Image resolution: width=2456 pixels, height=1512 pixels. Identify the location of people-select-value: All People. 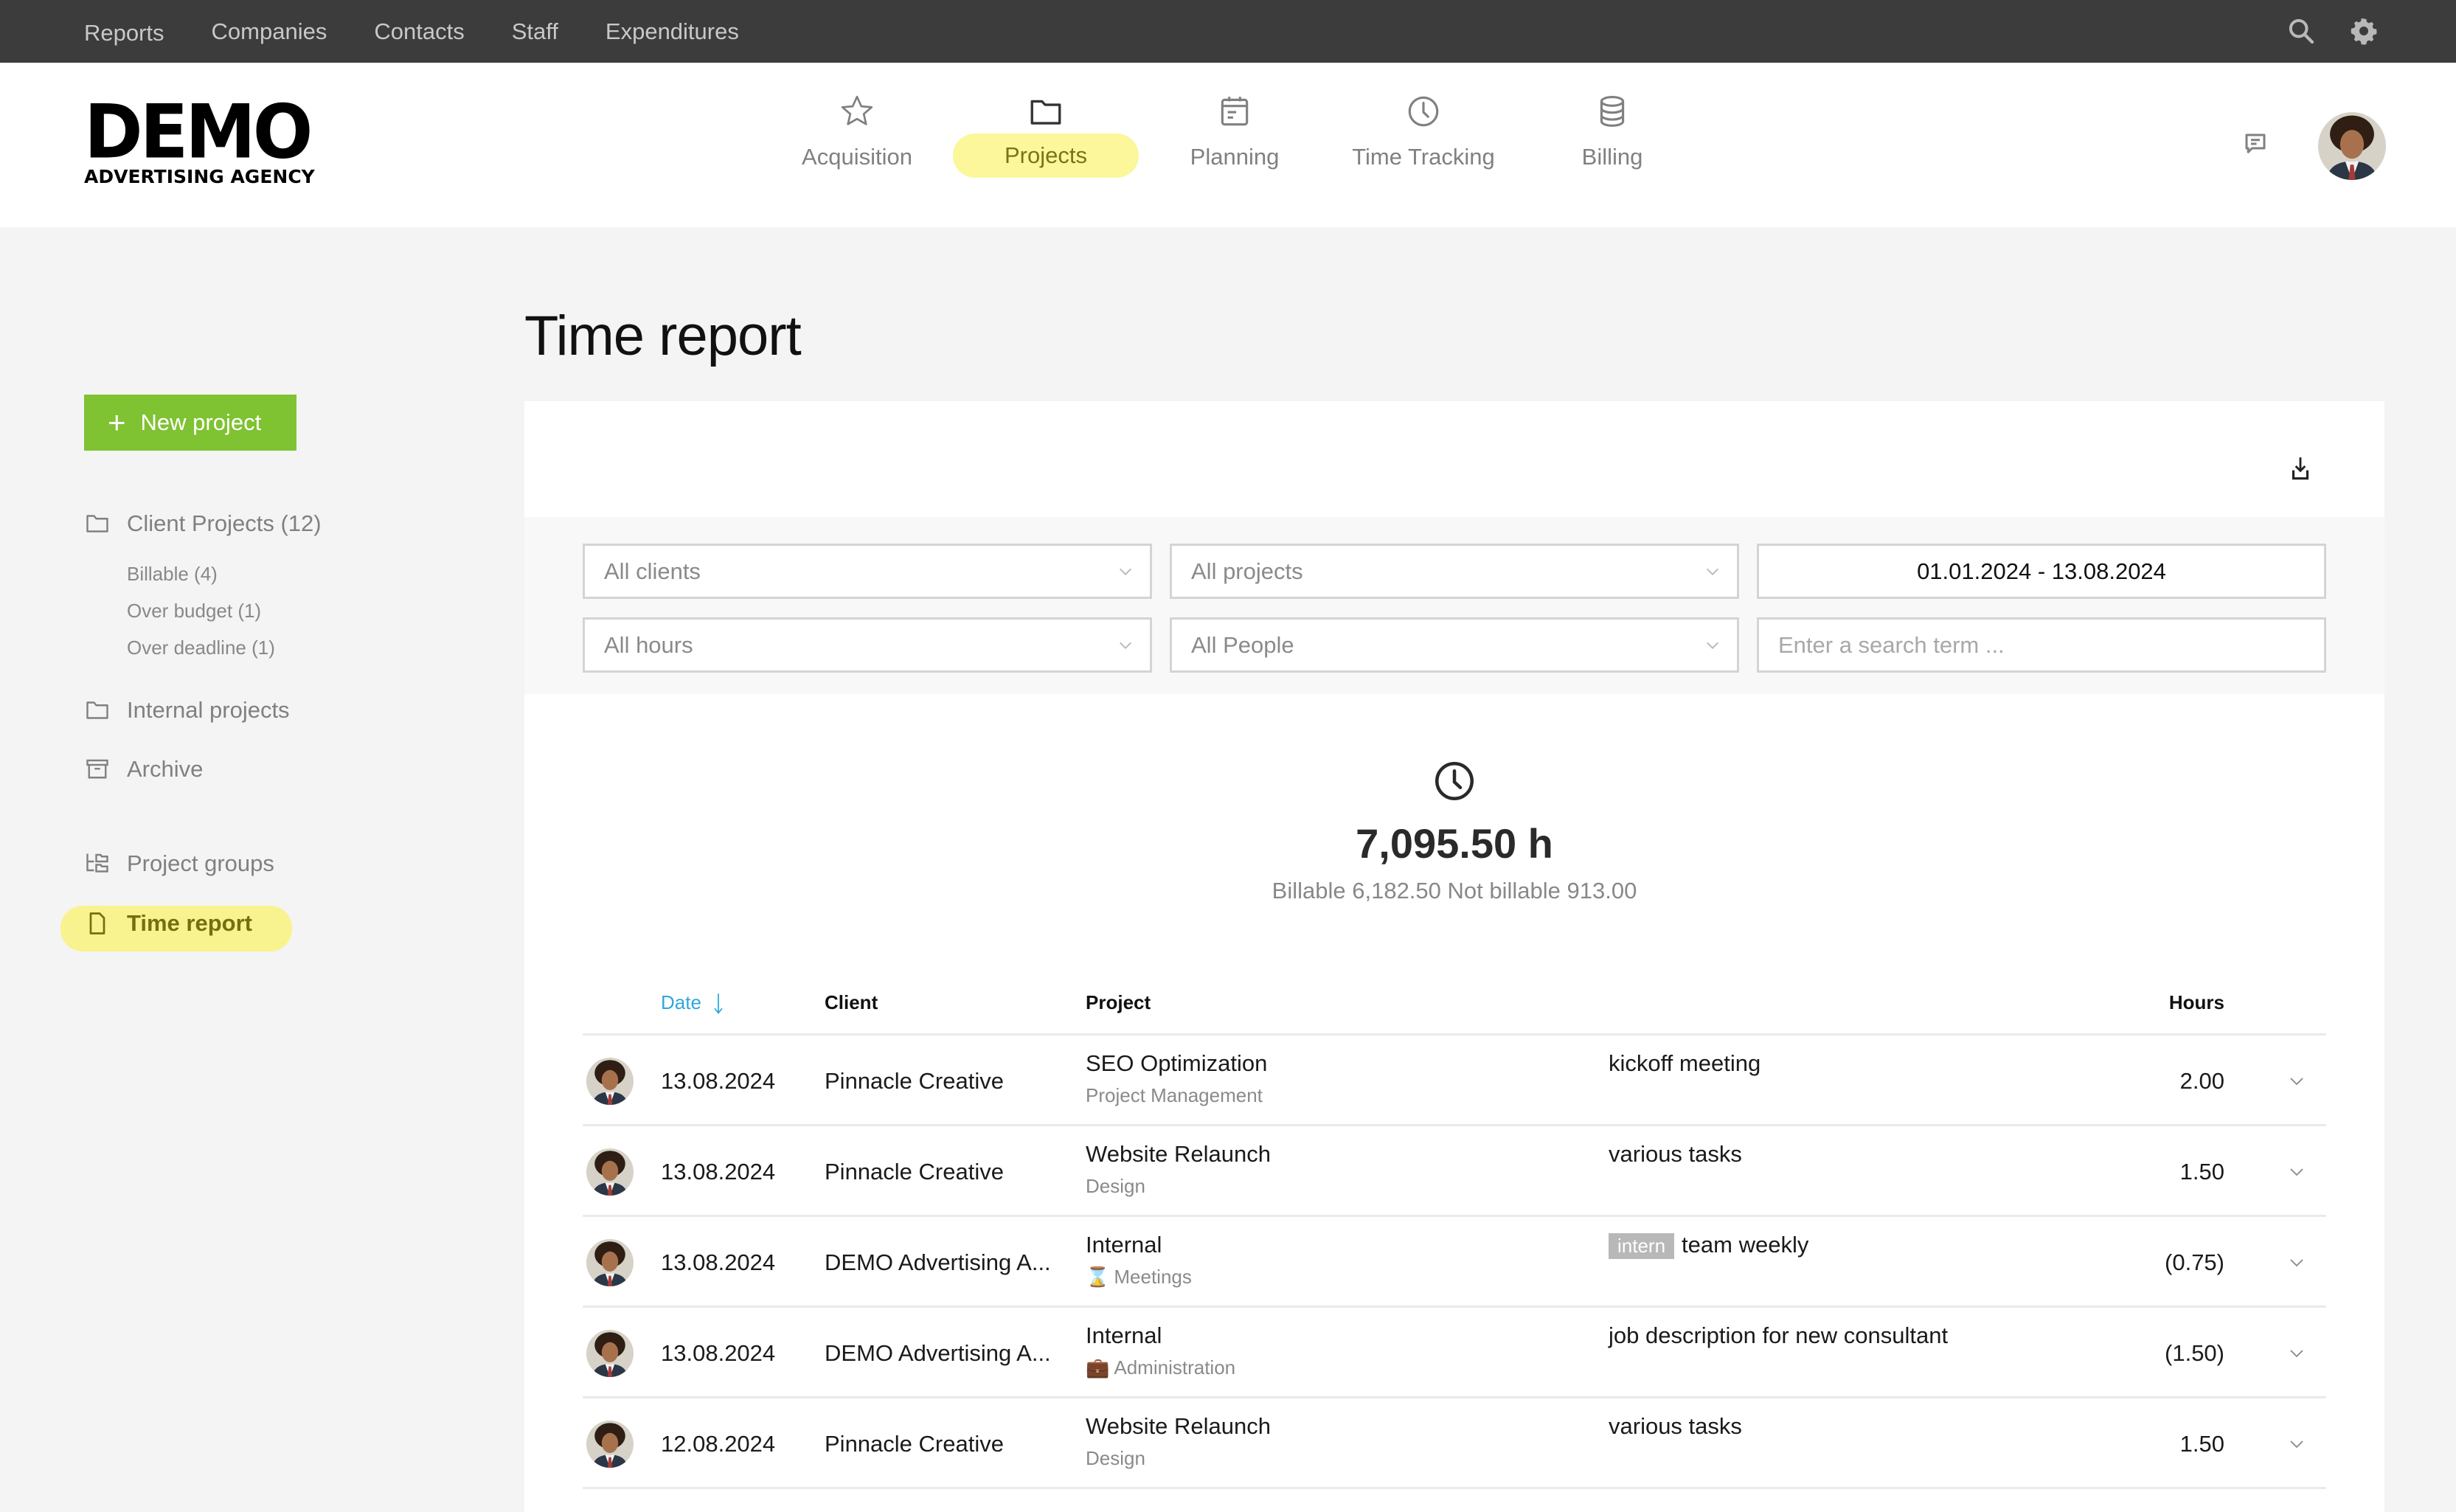
(1243, 644).